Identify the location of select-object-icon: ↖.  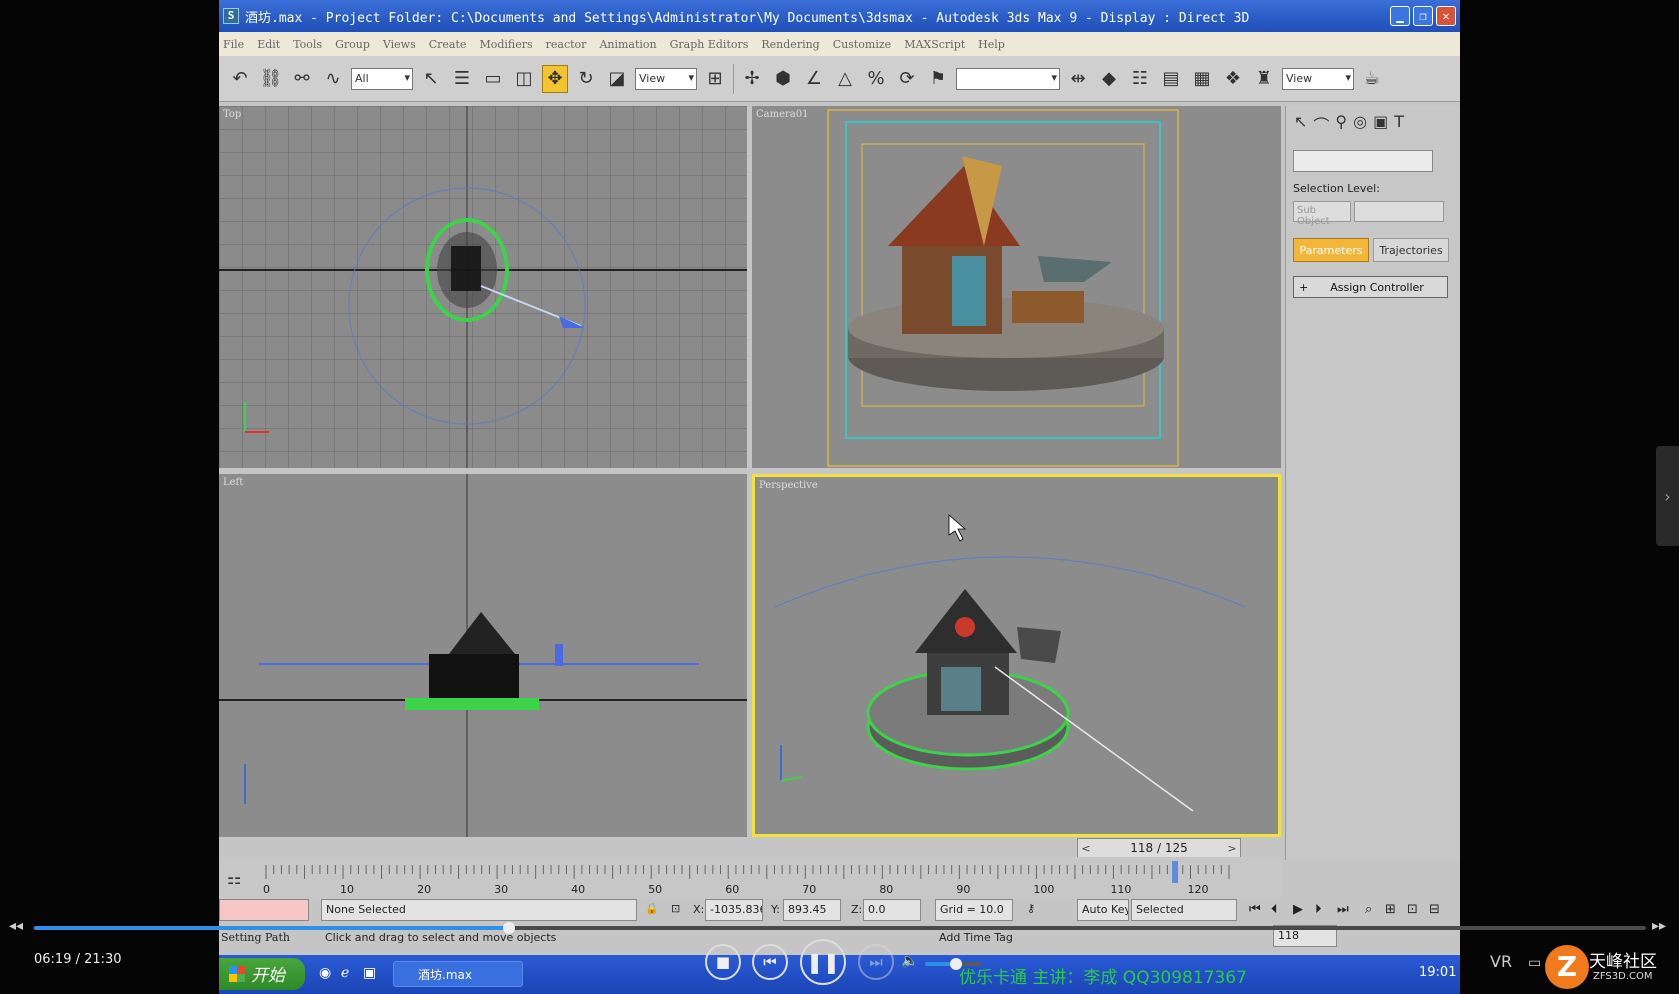
(431, 79).